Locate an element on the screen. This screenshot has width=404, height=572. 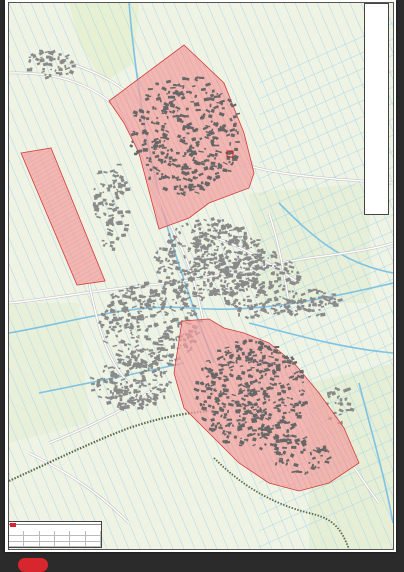
map-legend is located at coordinates (376, 109).